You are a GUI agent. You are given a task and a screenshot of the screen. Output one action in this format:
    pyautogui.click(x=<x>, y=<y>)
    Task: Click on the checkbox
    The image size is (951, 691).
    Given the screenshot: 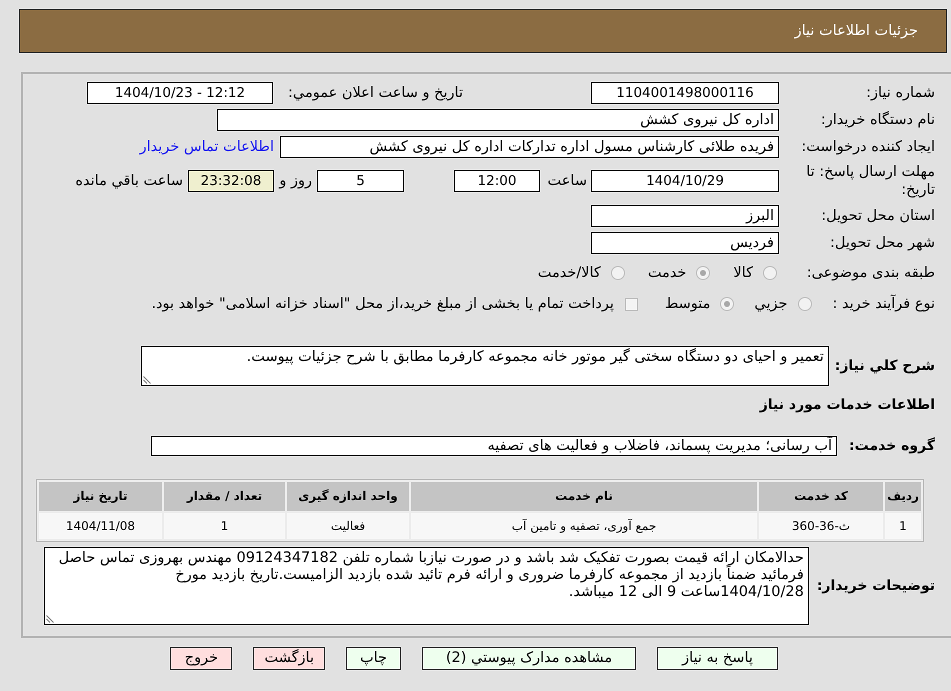 What is the action you would take?
    pyautogui.click(x=631, y=304)
    